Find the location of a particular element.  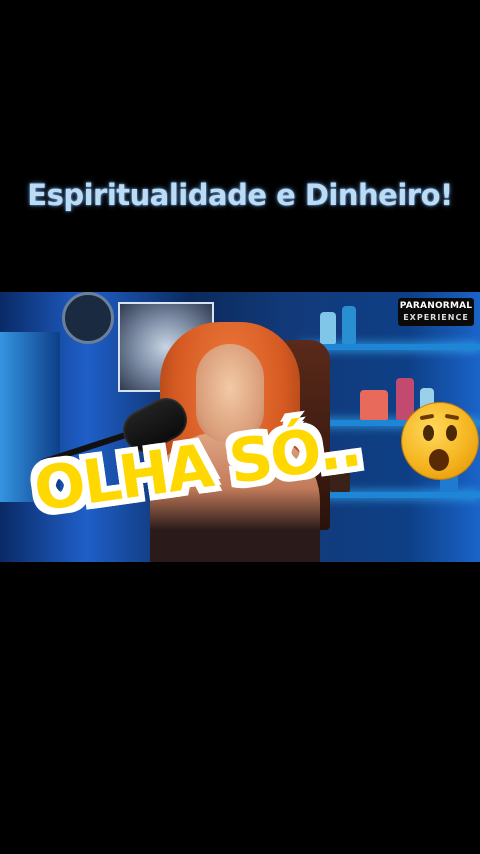

logo-text-top: PARANORMAL is located at coordinates (436, 306).